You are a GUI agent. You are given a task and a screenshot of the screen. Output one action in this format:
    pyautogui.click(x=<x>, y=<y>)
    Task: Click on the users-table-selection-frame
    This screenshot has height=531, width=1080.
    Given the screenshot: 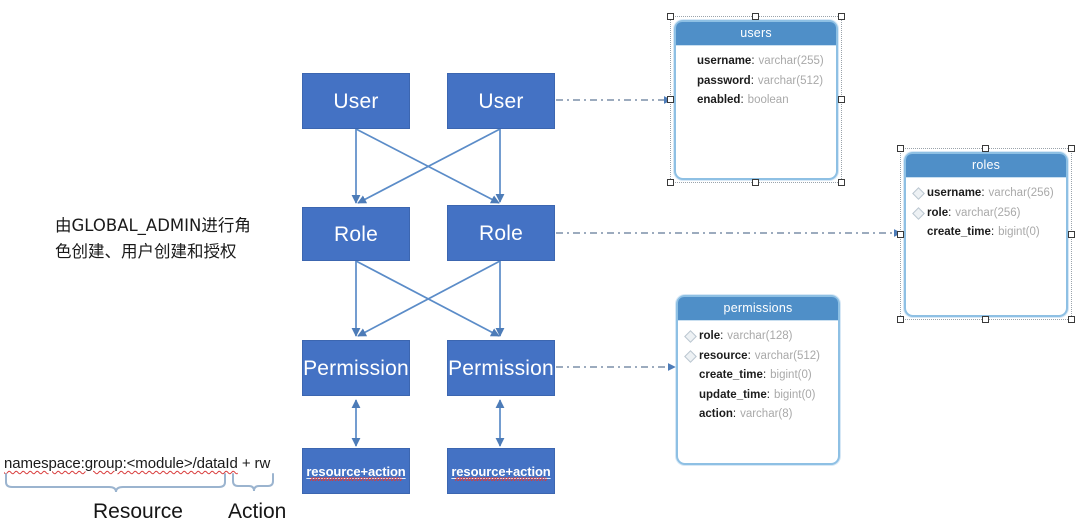 What is the action you would take?
    pyautogui.click(x=756, y=99)
    